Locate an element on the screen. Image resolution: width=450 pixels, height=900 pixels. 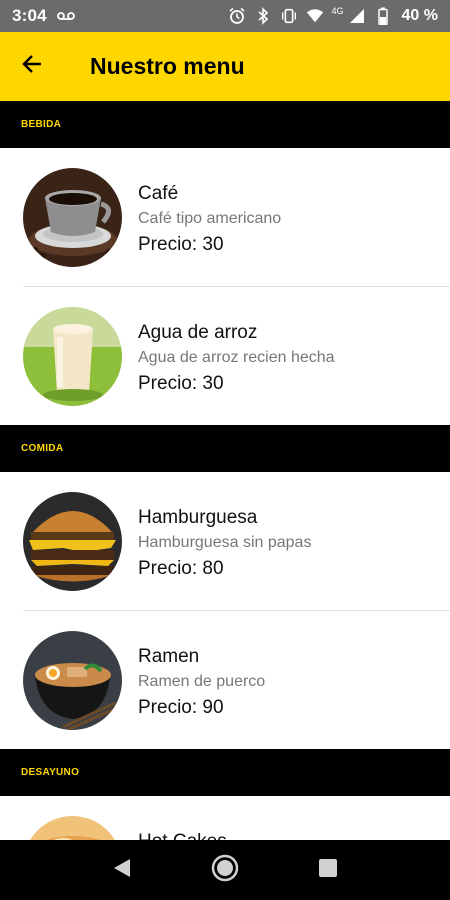
section-title: COMIDA is located at coordinates (42, 448).